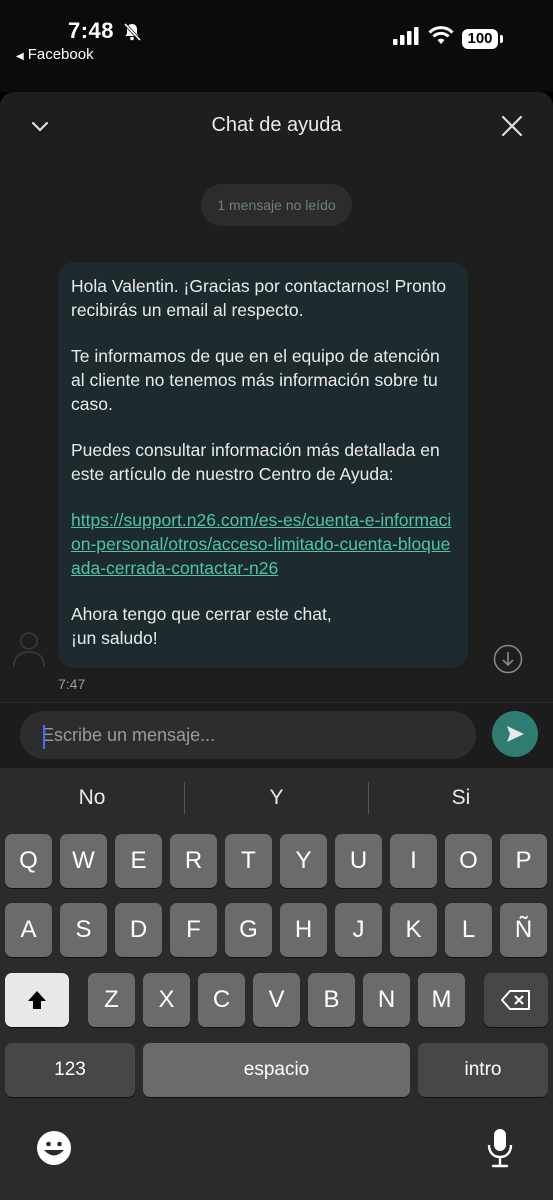 This screenshot has height=1200, width=553. Describe the element at coordinates (138, 930) in the screenshot. I see `key-d: D` at that location.